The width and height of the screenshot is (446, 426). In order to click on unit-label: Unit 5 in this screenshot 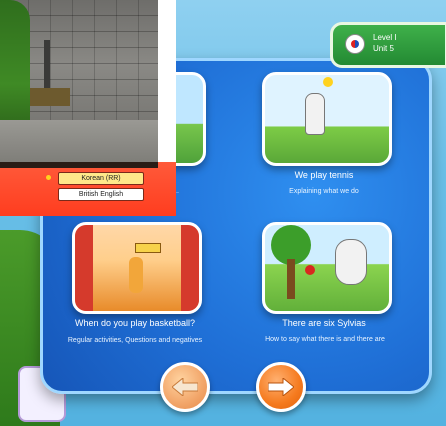, I will do `click(383, 48)`.